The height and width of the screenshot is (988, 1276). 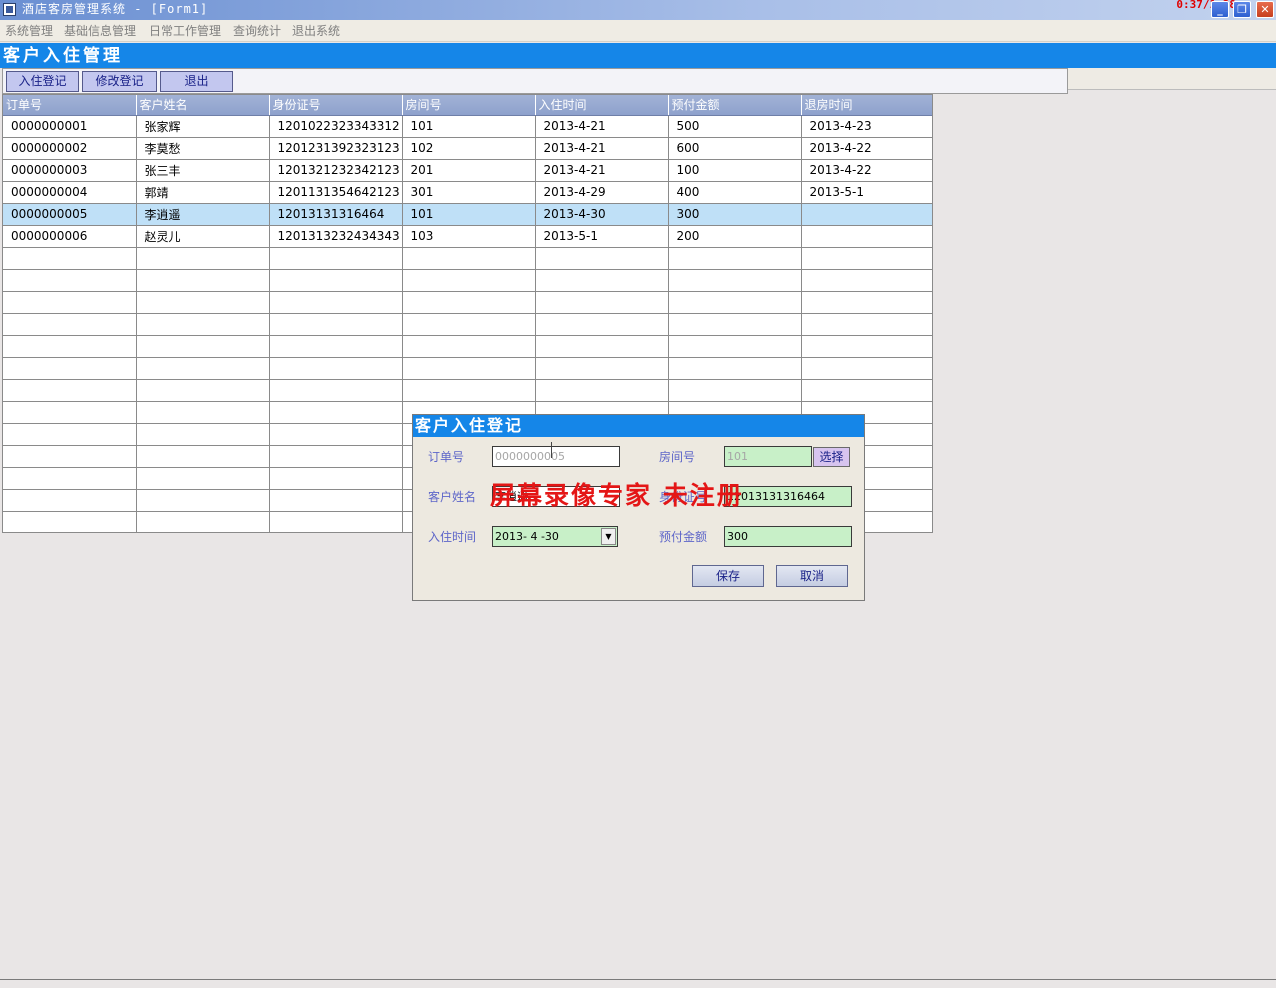 What do you see at coordinates (735, 126) in the screenshot?
I see `table-cell: 500` at bounding box center [735, 126].